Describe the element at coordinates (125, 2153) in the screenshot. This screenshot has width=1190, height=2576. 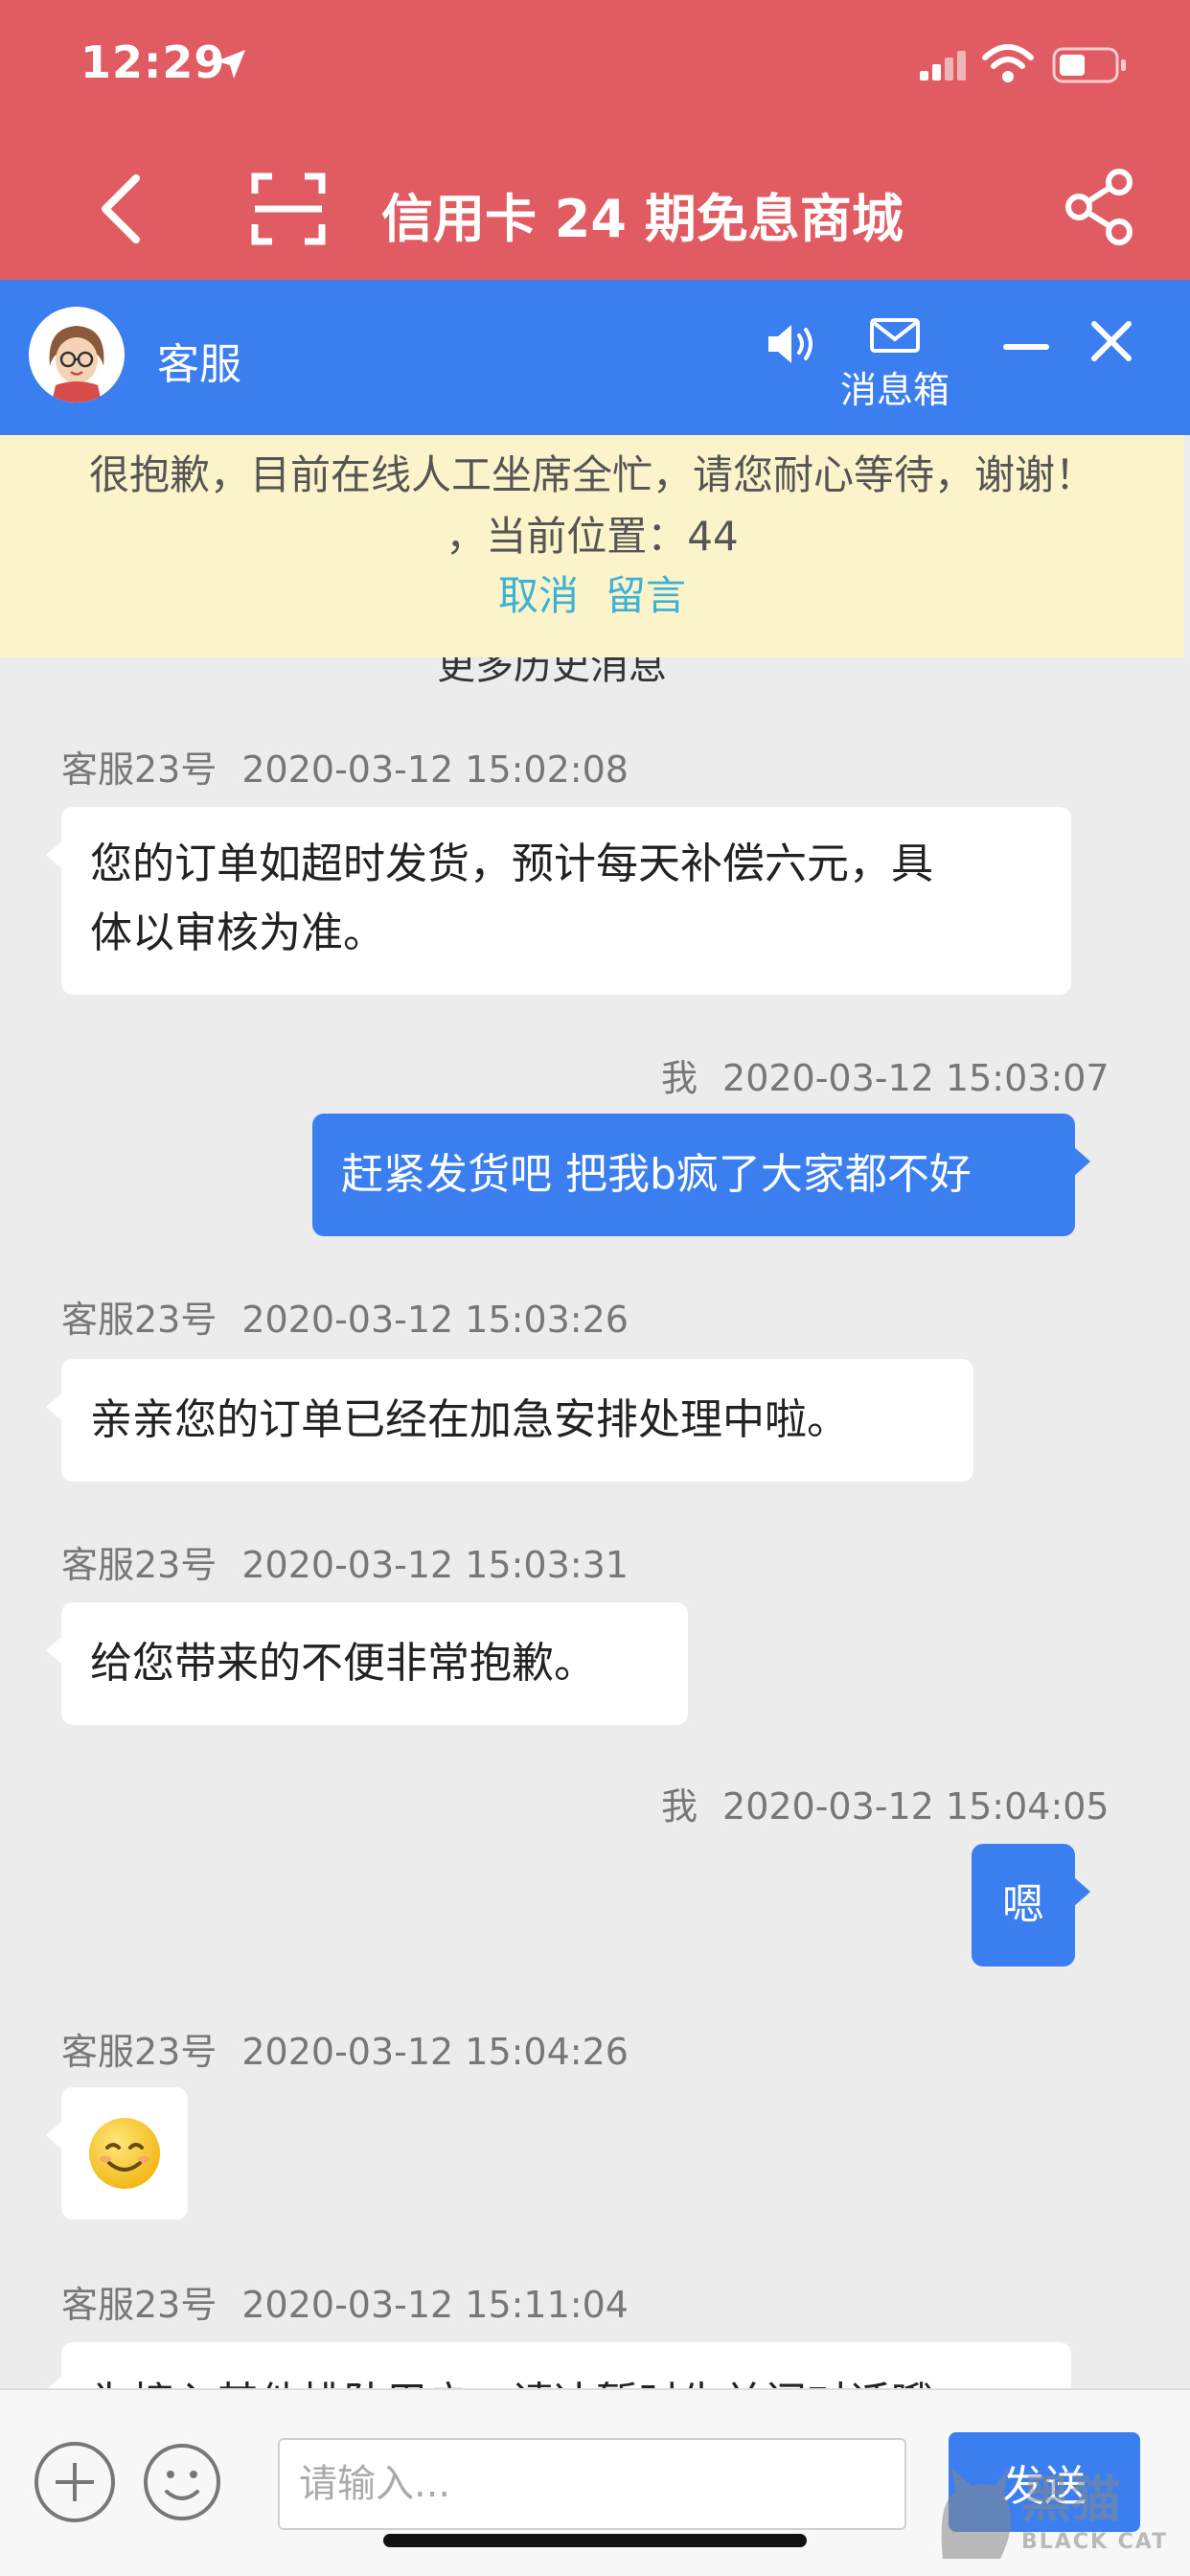
I see `smiley-emoji-icon` at that location.